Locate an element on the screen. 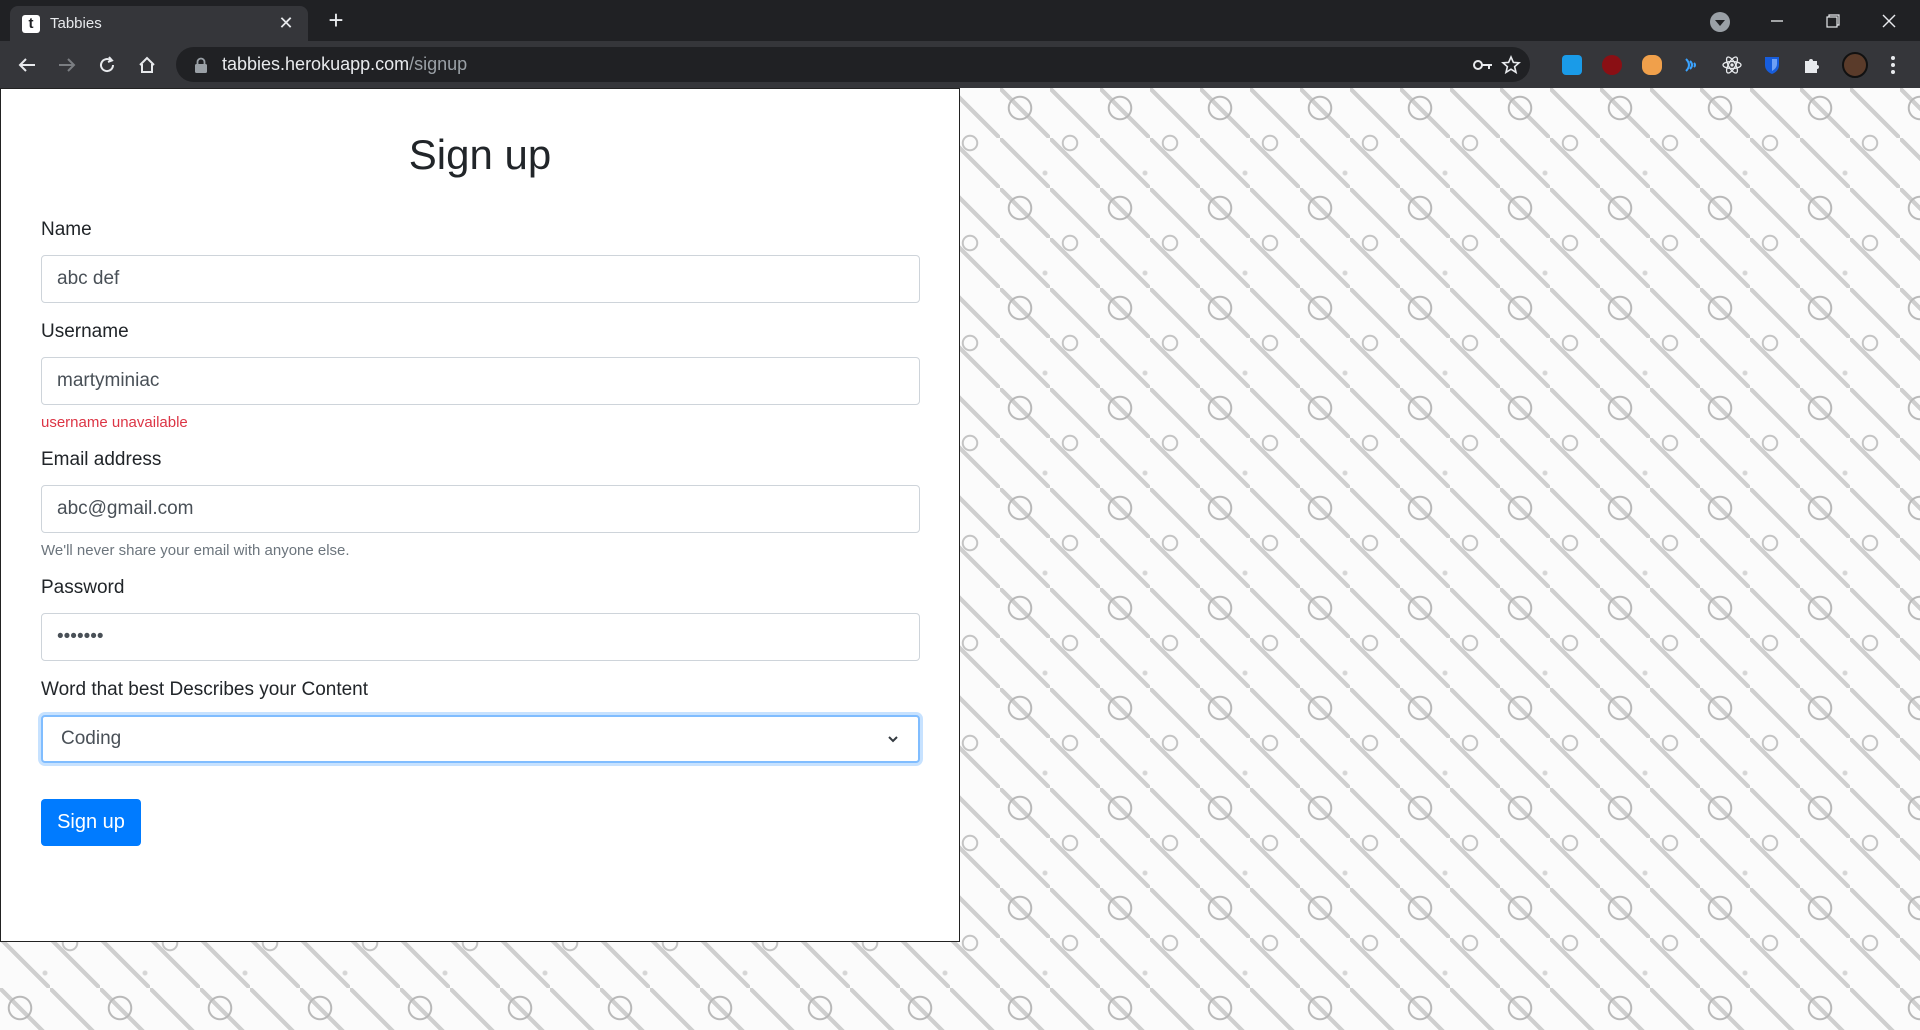 The width and height of the screenshot is (1920, 1030). forward-button is located at coordinates (67, 65).